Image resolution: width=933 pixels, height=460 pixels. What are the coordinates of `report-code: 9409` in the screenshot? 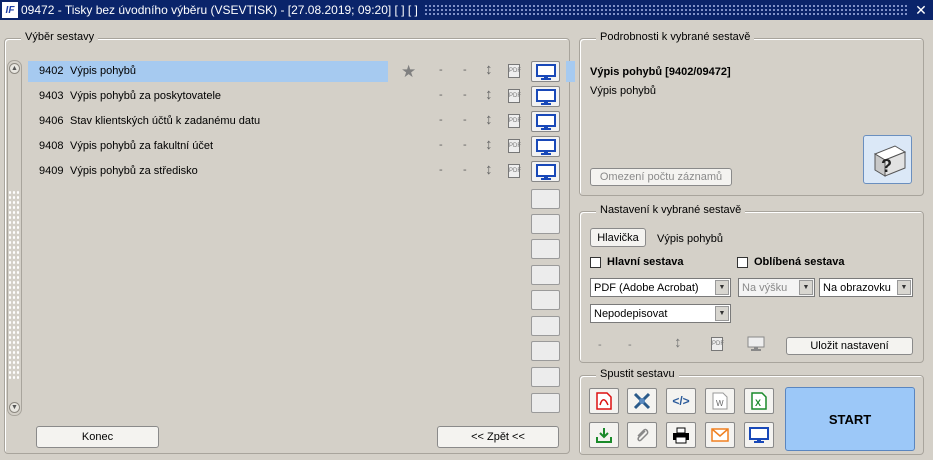 It's located at (51, 171).